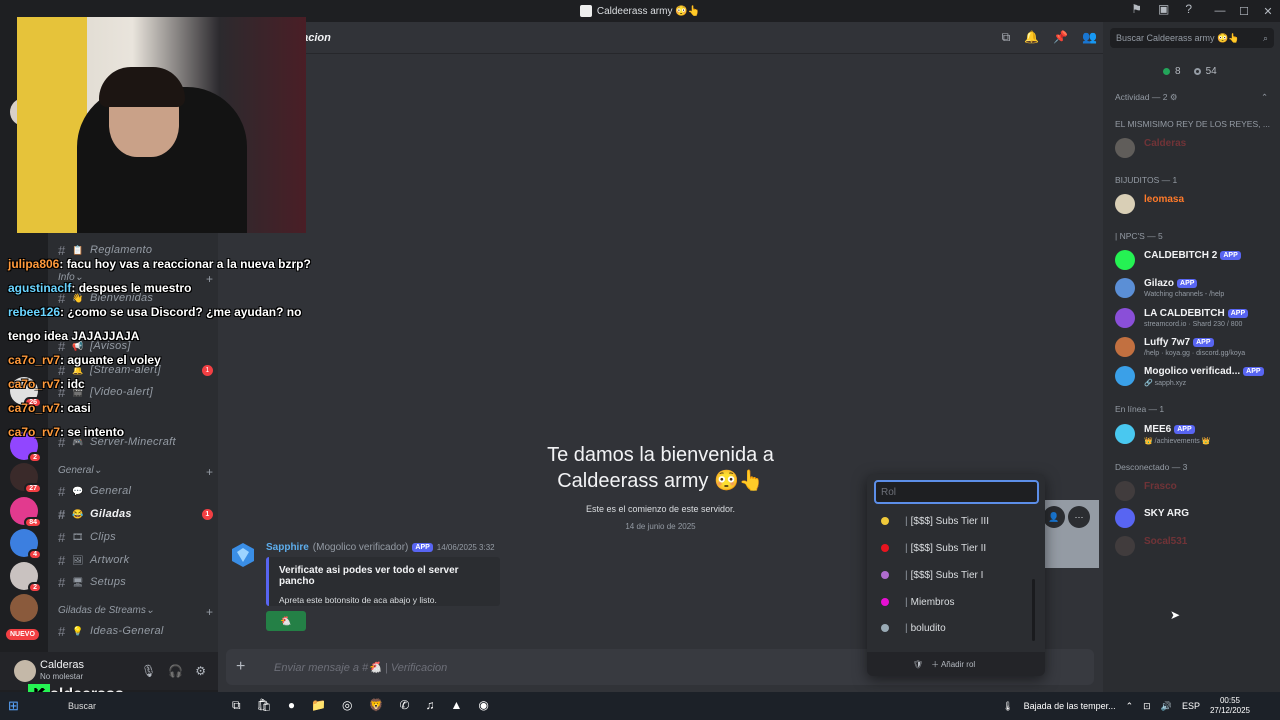 The width and height of the screenshot is (1280, 720). Describe the element at coordinates (246, 667) in the screenshot. I see `attach-plus-icon: +` at that location.